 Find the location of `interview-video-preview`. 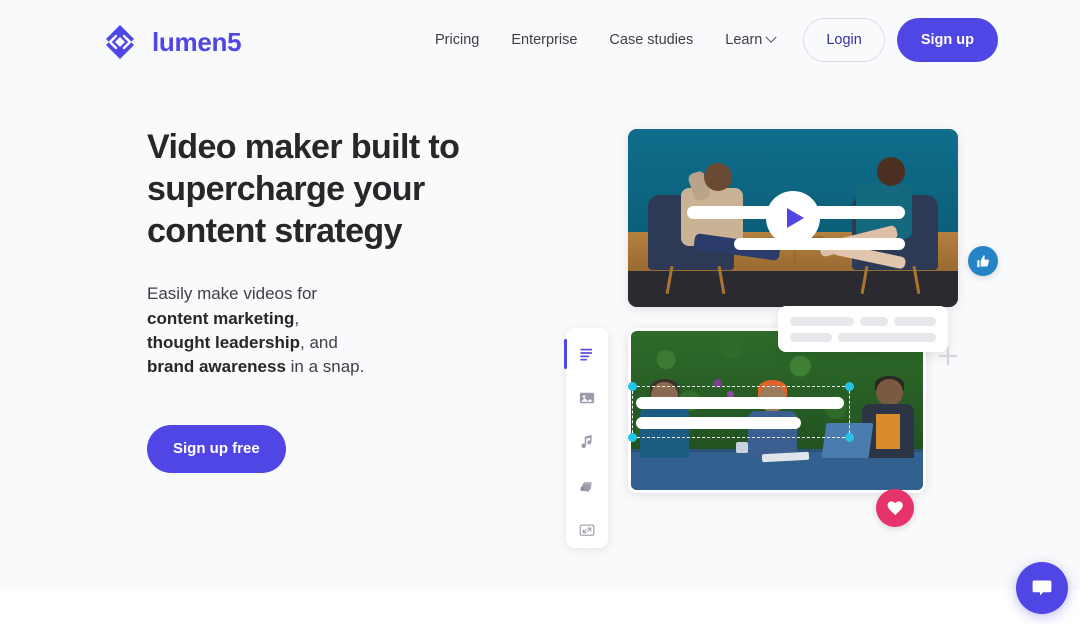

interview-video-preview is located at coordinates (793, 218).